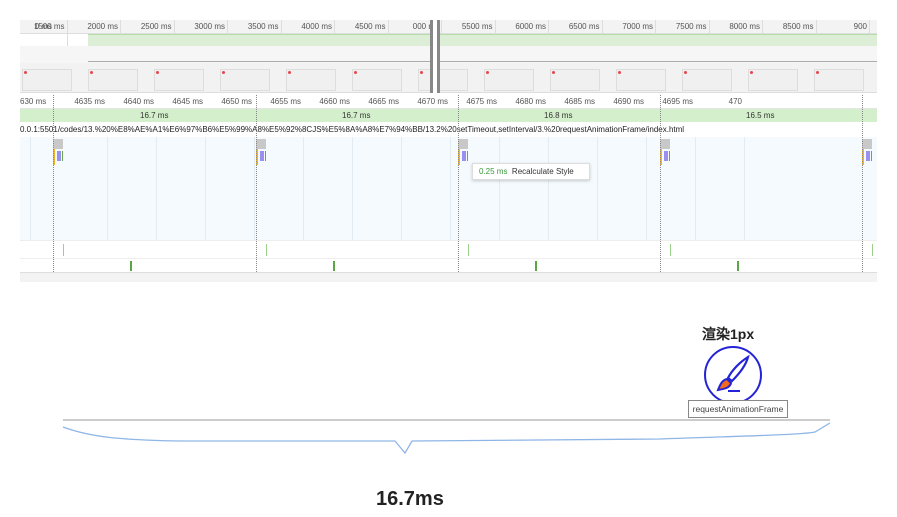 The image size is (897, 517). What do you see at coordinates (49, 26) in the screenshot?
I see `overview-tick-label: 1500 ms` at bounding box center [49, 26].